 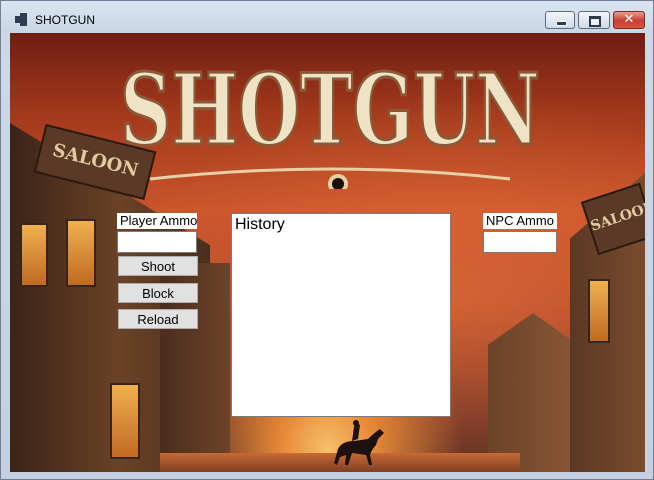 What do you see at coordinates (158, 266) in the screenshot?
I see `shoot-button: Shoot` at bounding box center [158, 266].